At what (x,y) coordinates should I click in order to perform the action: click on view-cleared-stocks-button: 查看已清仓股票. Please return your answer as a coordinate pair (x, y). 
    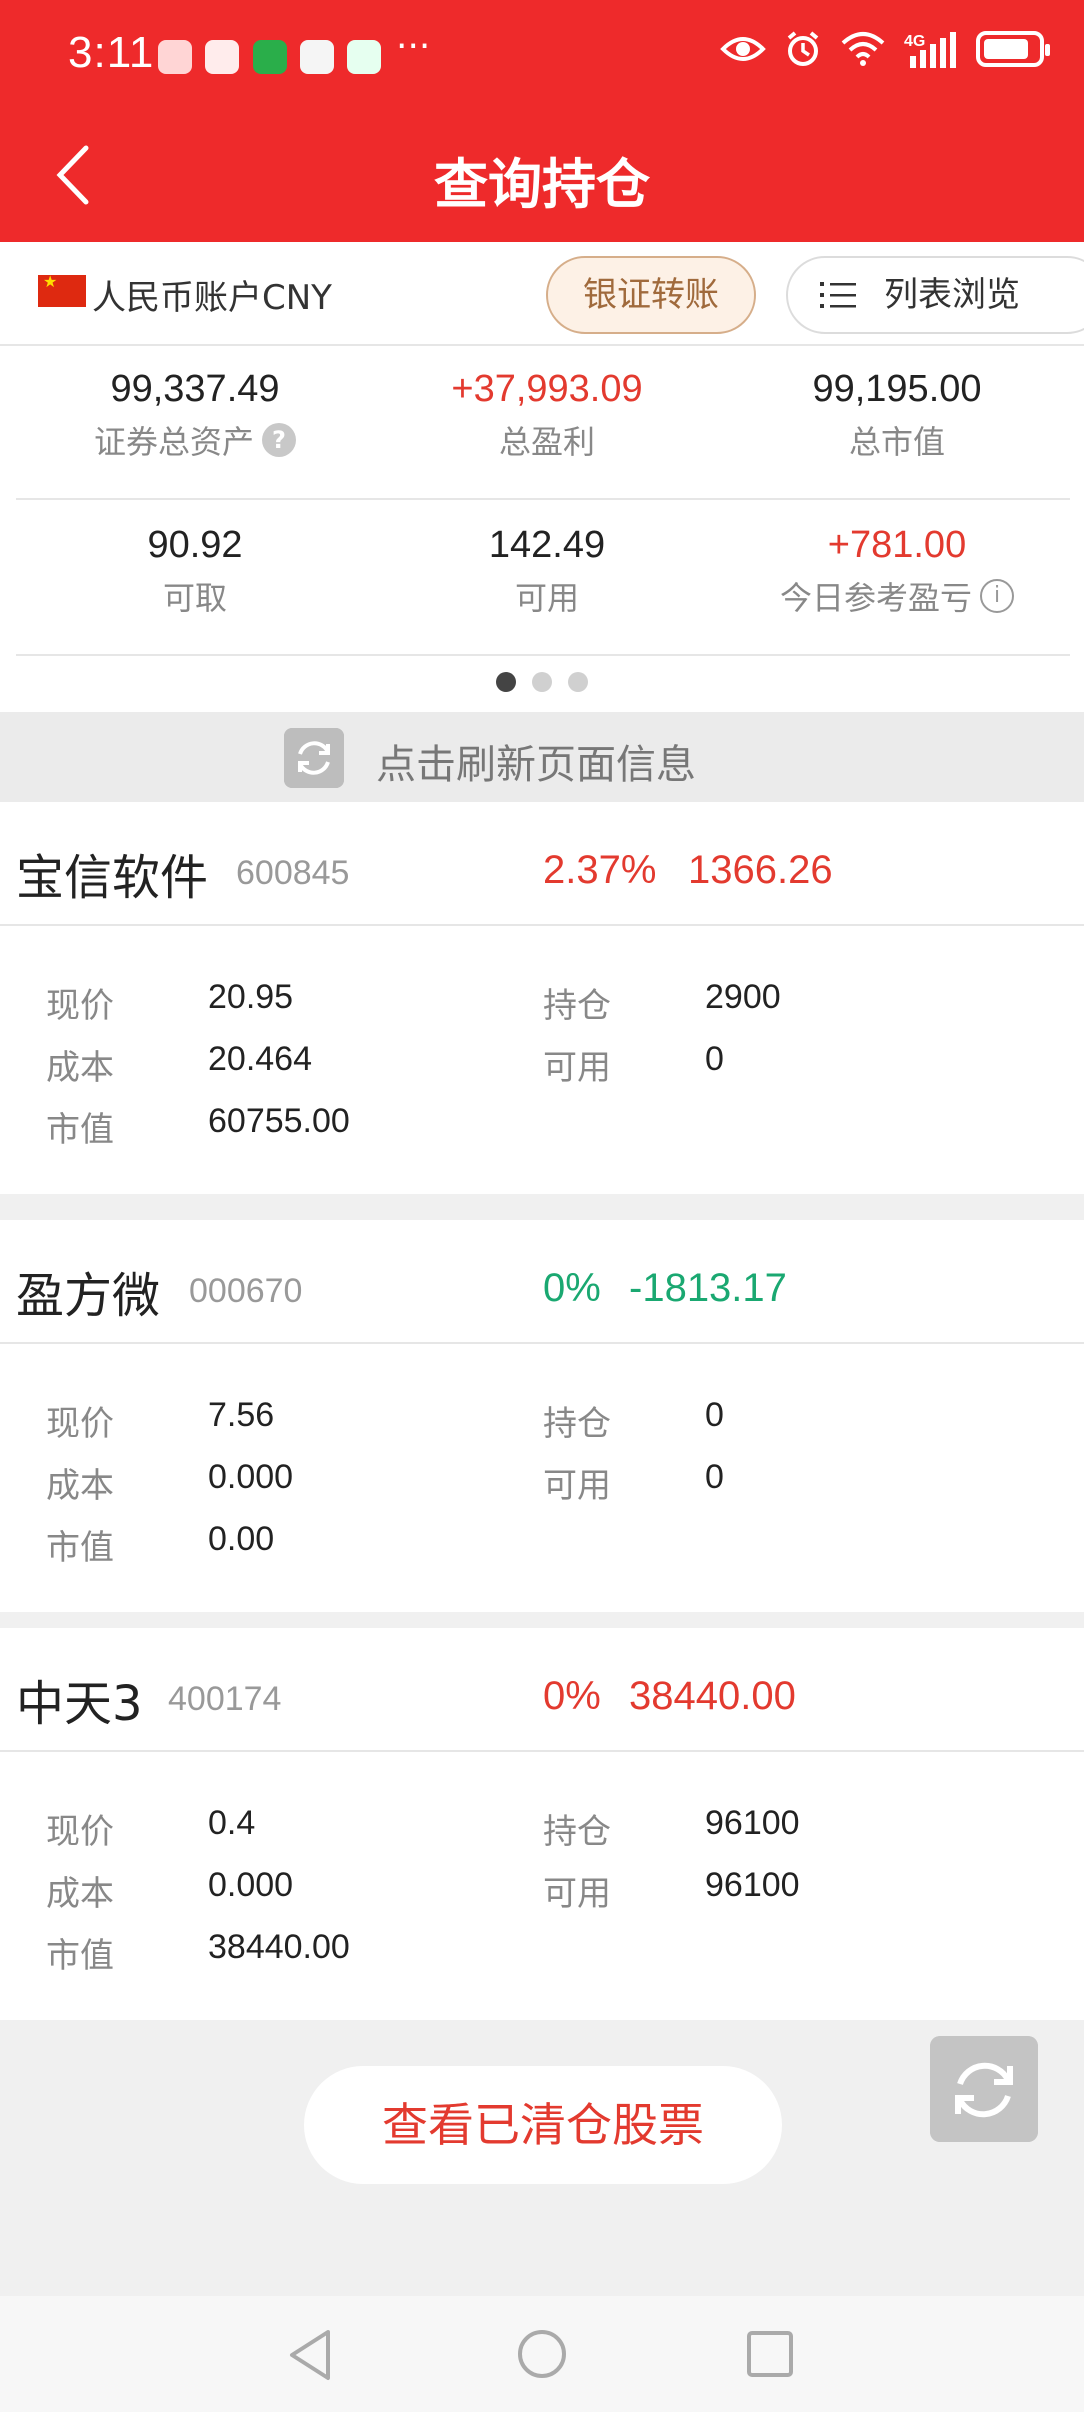
    Looking at the image, I should click on (543, 2125).